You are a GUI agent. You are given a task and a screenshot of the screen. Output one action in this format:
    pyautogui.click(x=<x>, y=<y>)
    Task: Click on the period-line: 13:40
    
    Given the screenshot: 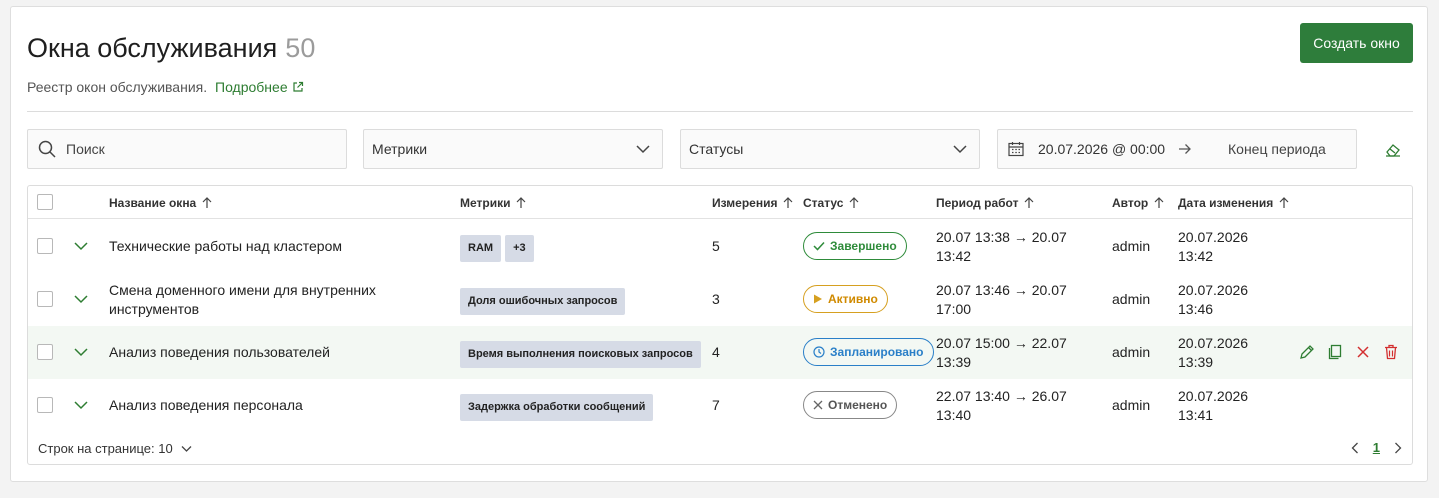 What is the action you would take?
    pyautogui.click(x=954, y=415)
    